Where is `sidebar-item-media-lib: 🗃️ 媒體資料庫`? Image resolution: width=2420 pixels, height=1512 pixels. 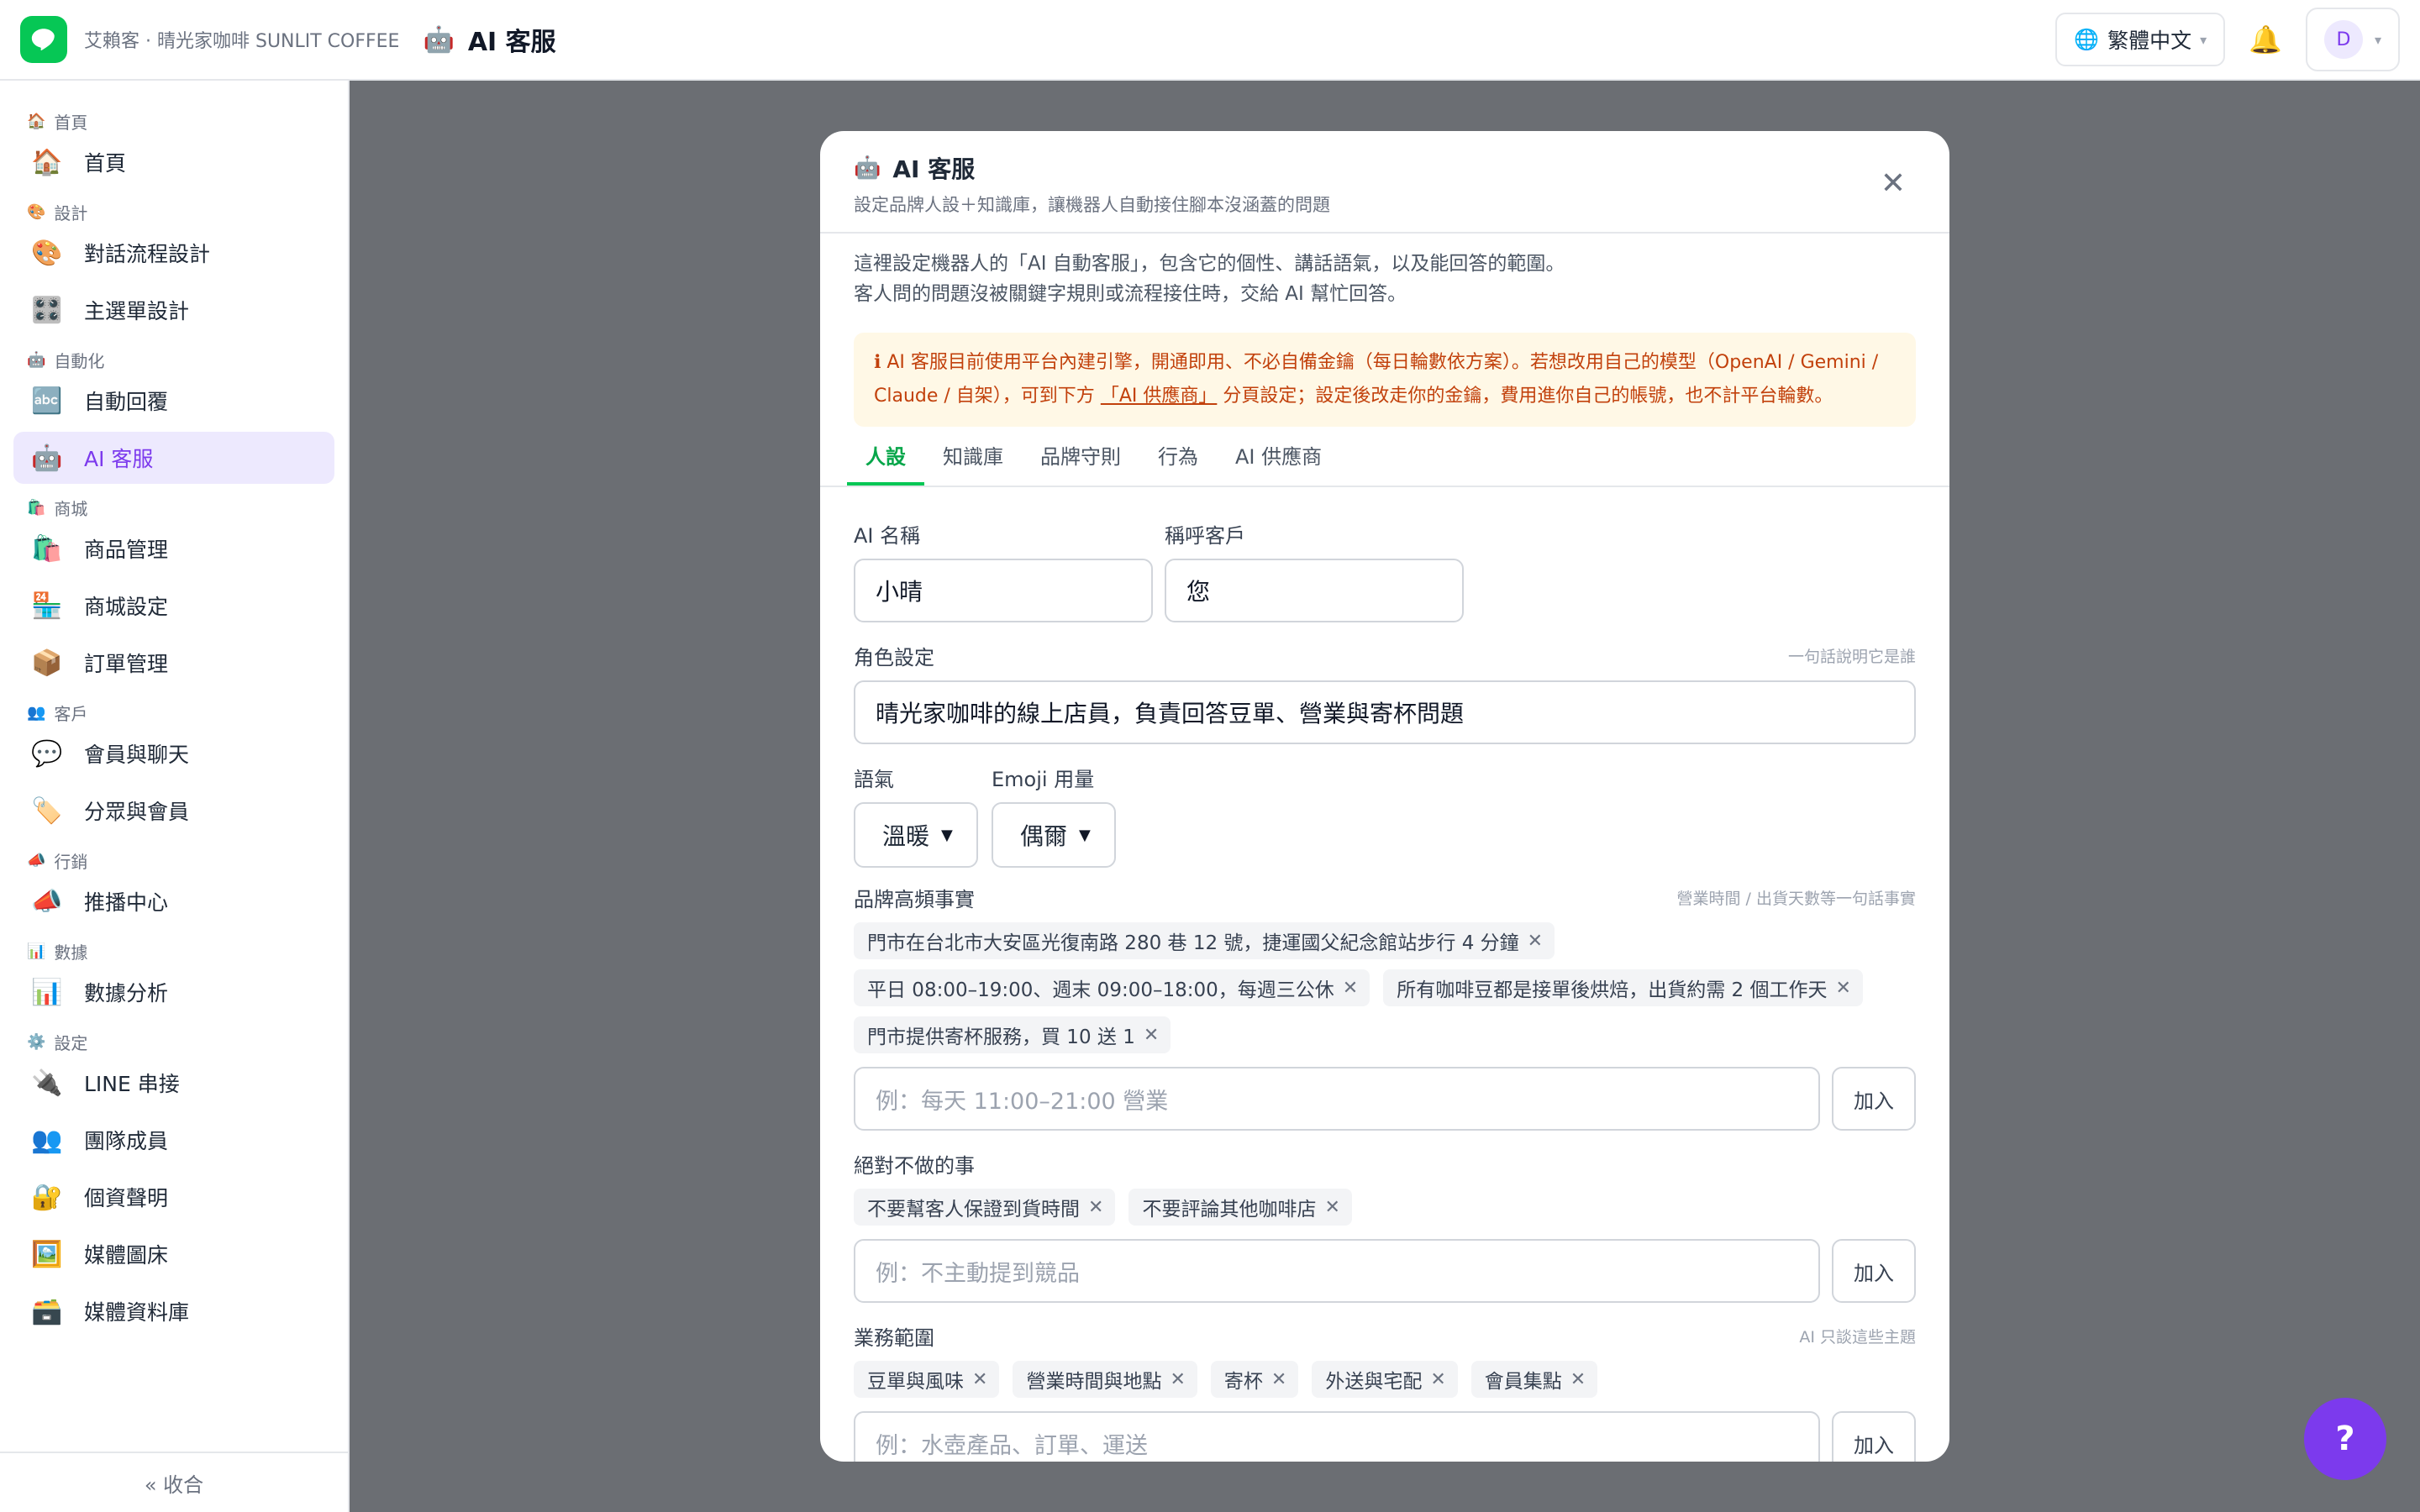
sidebar-item-media-lib: 🗃️ 媒體資料庫 is located at coordinates (173, 1311).